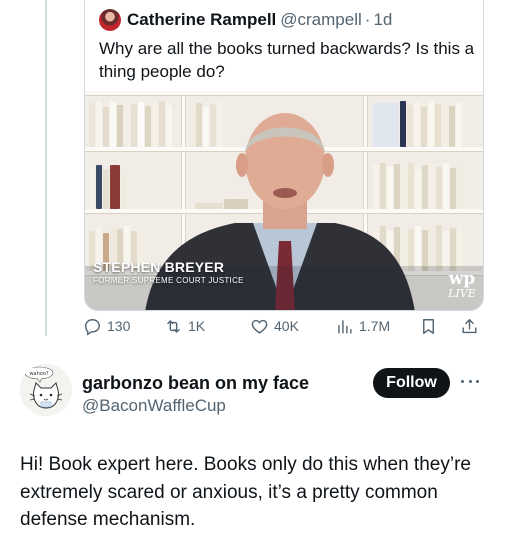 This screenshot has width=505, height=540. Describe the element at coordinates (184, 326) in the screenshot. I see `repost-button: 1K` at that location.